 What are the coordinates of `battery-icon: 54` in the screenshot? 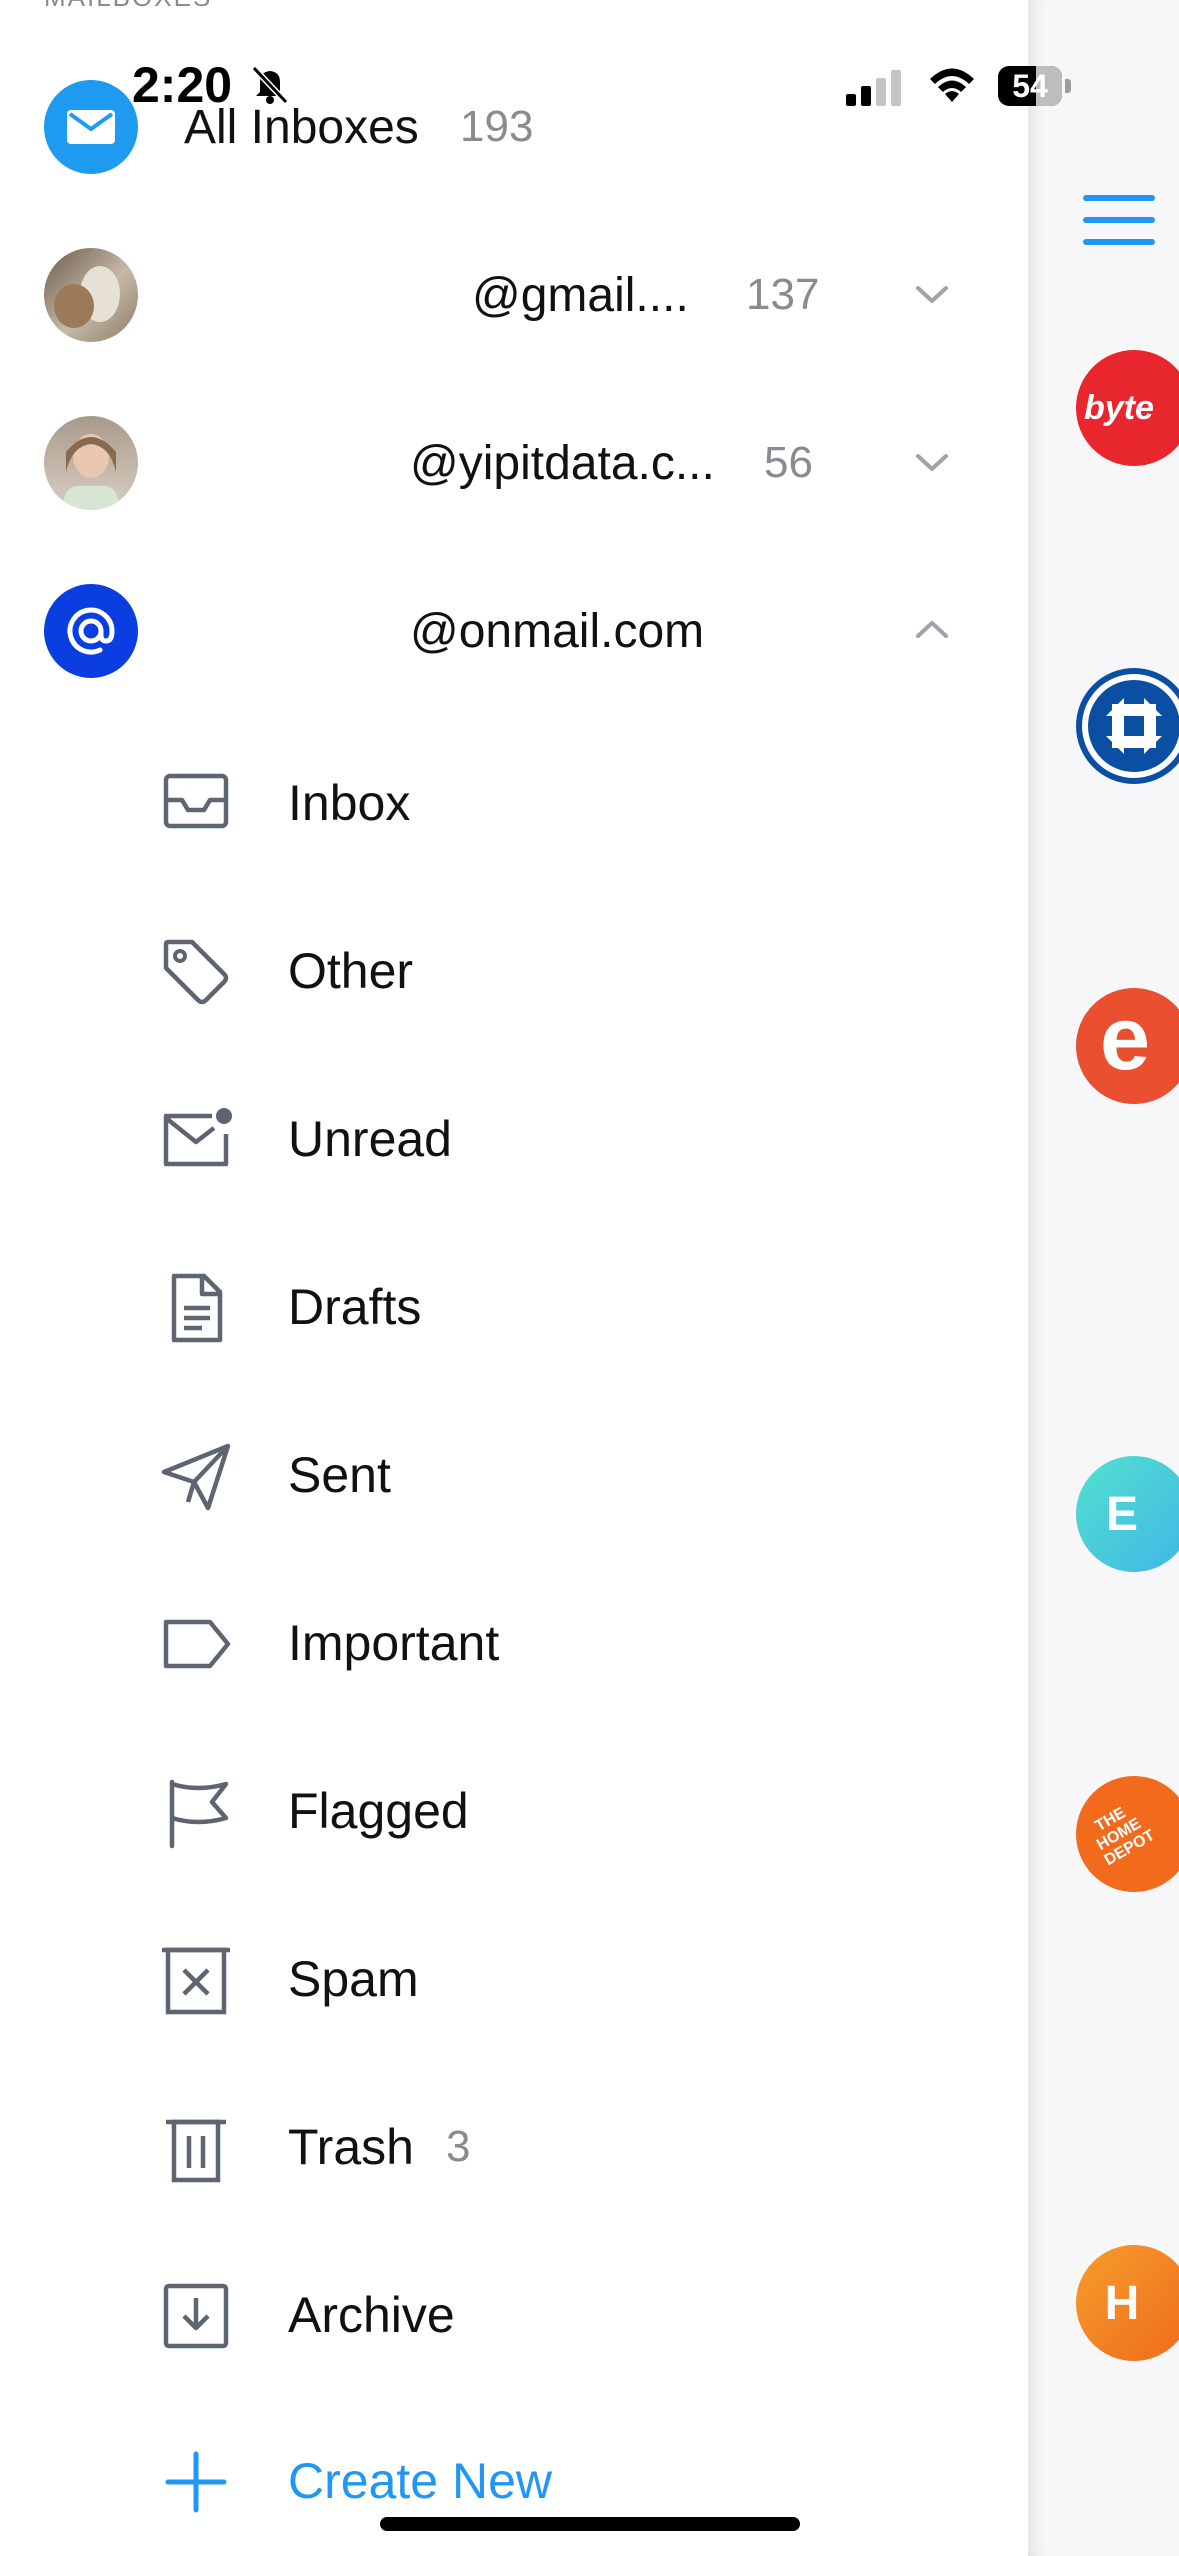 It's located at (1035, 86).